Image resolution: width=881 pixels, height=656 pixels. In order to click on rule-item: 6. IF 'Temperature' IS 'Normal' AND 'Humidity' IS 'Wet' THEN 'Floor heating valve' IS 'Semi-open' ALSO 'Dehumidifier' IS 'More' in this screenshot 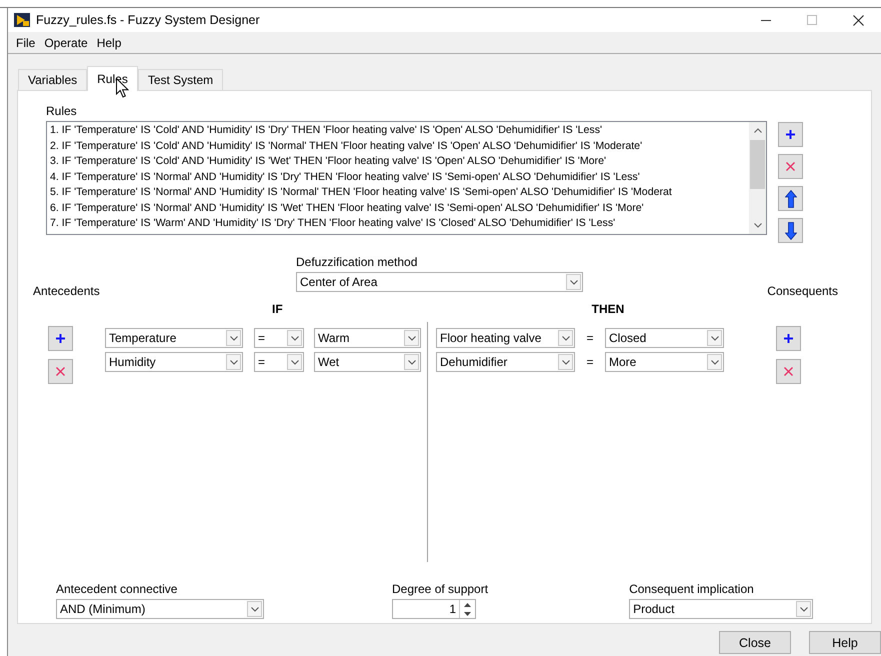, I will do `click(398, 208)`.